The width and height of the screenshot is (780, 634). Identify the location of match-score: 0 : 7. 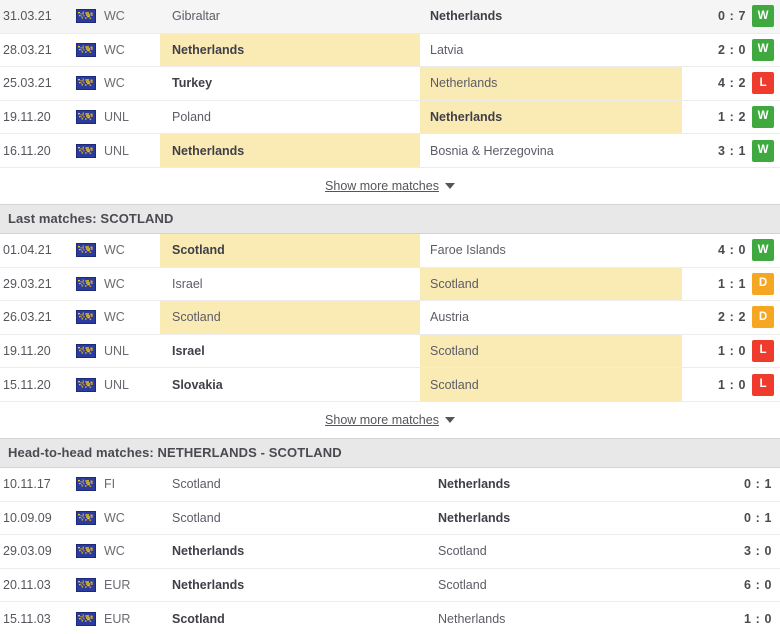
(731, 16).